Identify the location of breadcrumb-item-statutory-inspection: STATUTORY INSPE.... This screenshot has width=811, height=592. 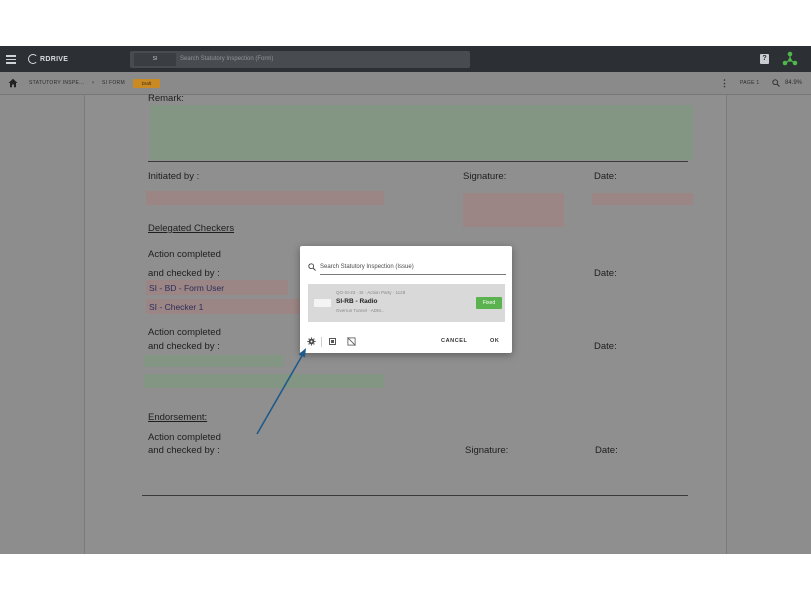
(56, 83).